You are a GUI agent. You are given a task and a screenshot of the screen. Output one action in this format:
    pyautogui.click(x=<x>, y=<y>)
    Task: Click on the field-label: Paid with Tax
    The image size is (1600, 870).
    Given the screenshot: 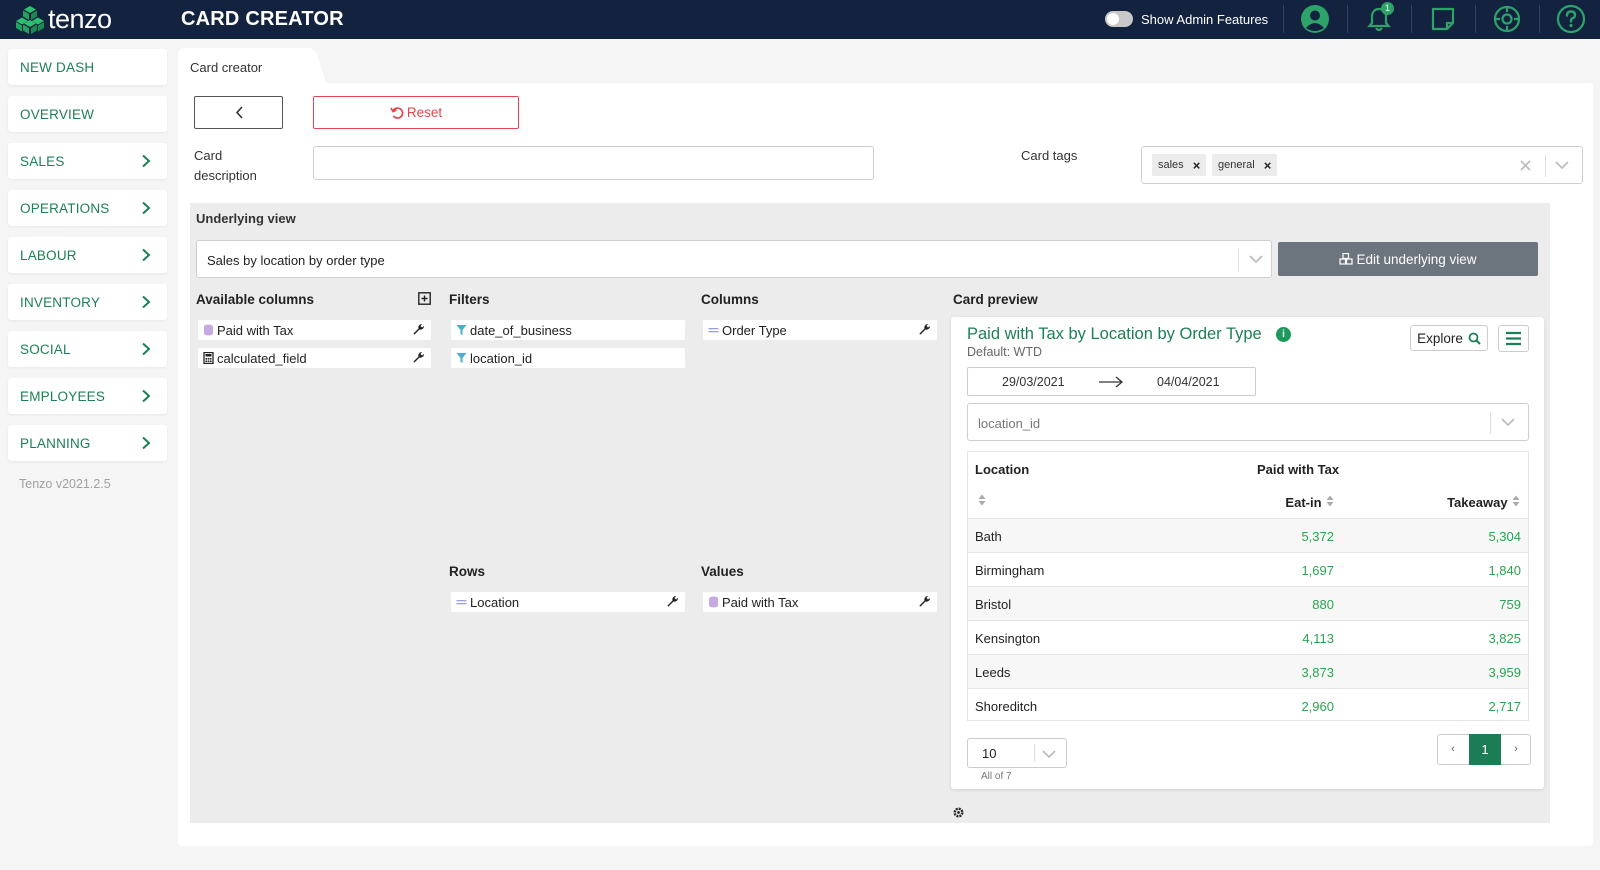 What is the action you would take?
    pyautogui.click(x=255, y=330)
    